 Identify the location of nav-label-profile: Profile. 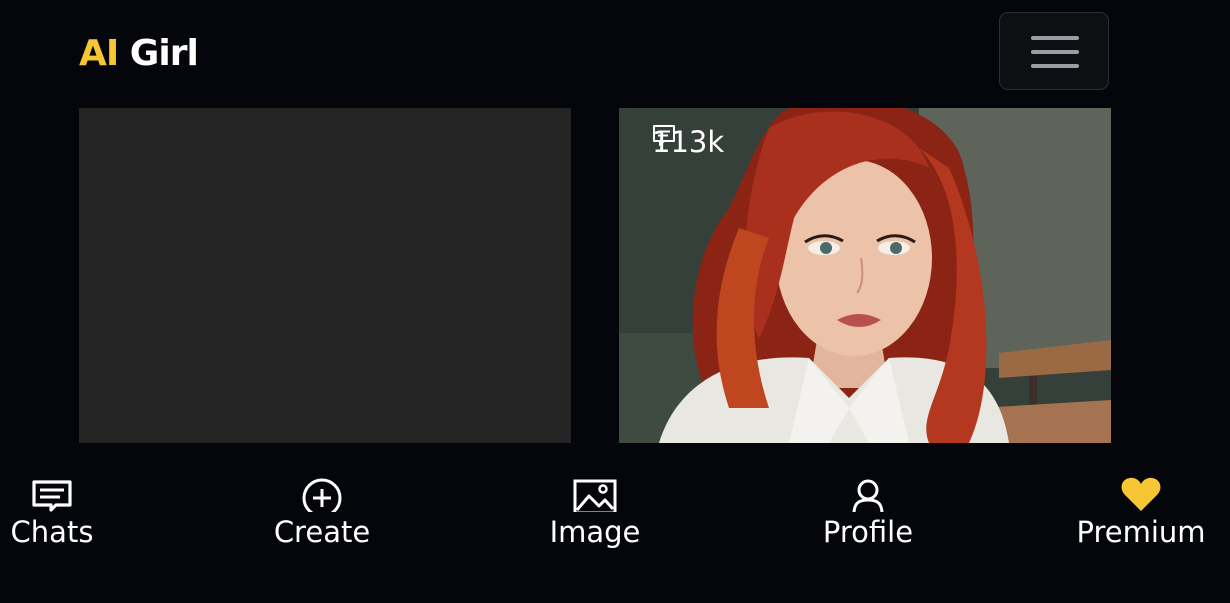
(868, 532).